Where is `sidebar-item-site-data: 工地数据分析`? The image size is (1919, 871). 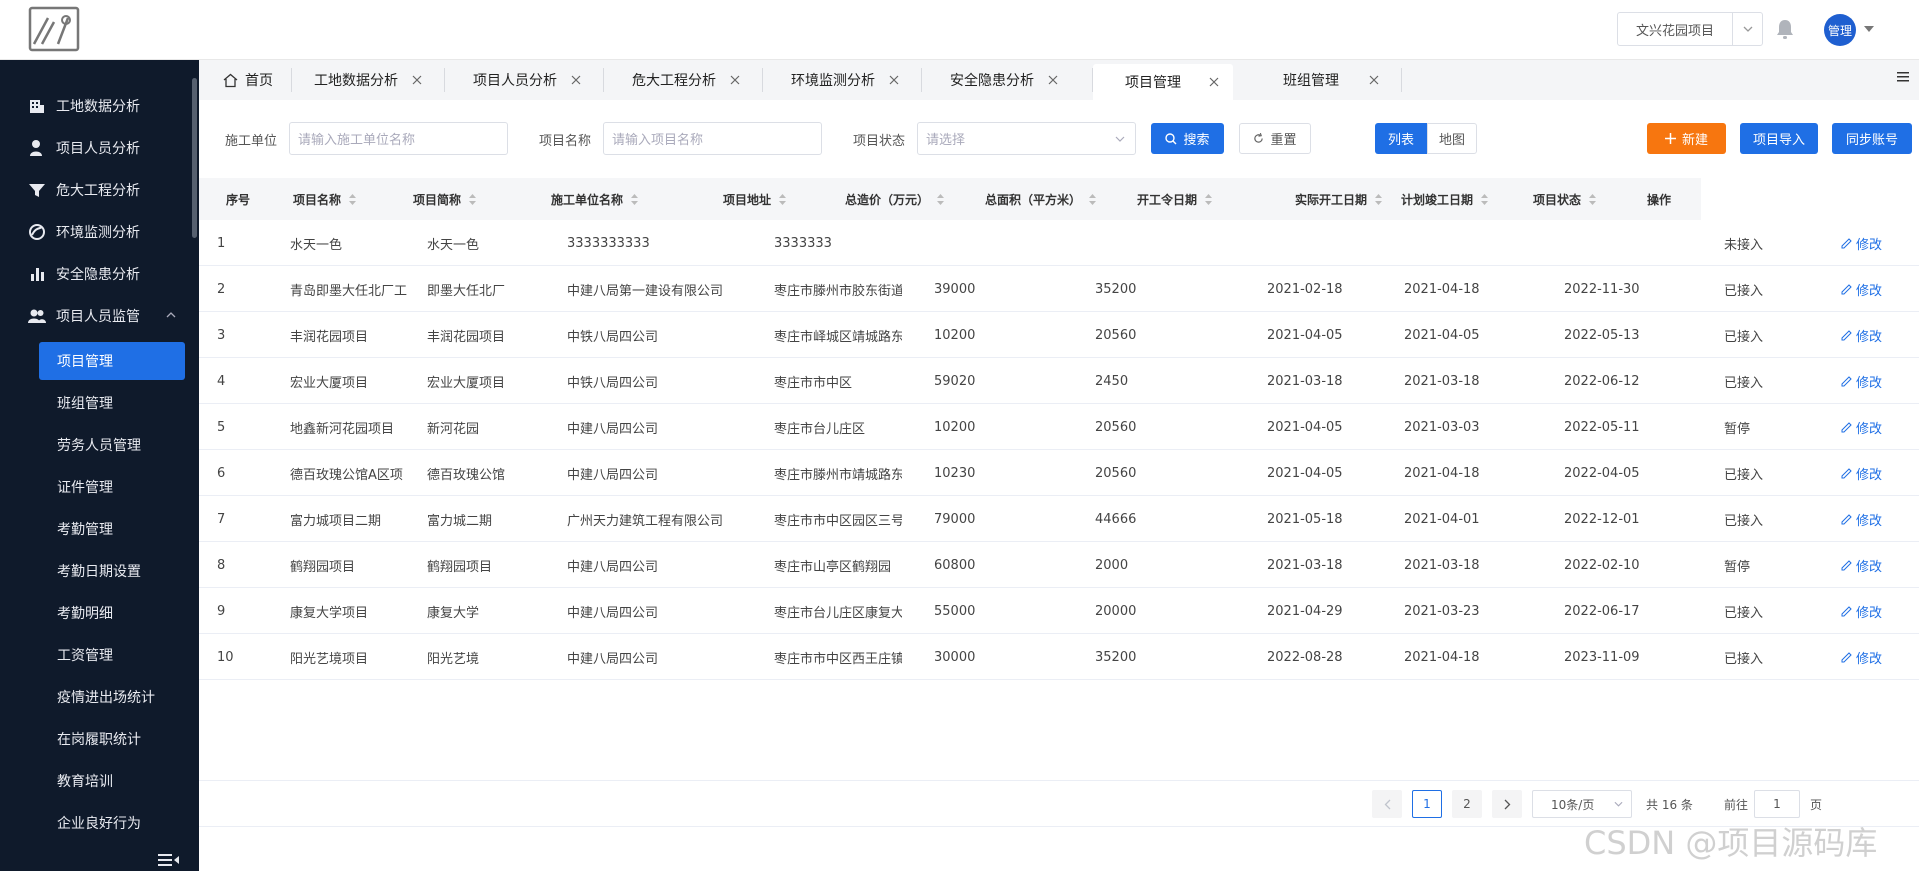 sidebar-item-site-data: 工地数据分析 is located at coordinates (99, 106).